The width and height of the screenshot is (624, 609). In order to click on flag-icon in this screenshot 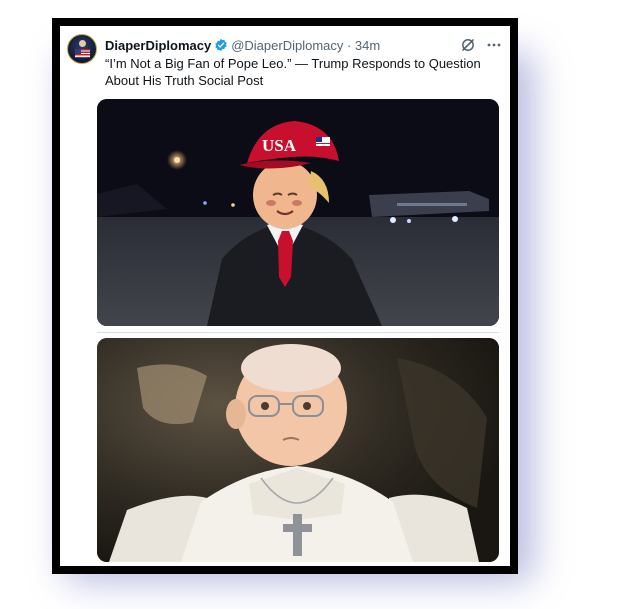, I will do `click(82, 53)`.